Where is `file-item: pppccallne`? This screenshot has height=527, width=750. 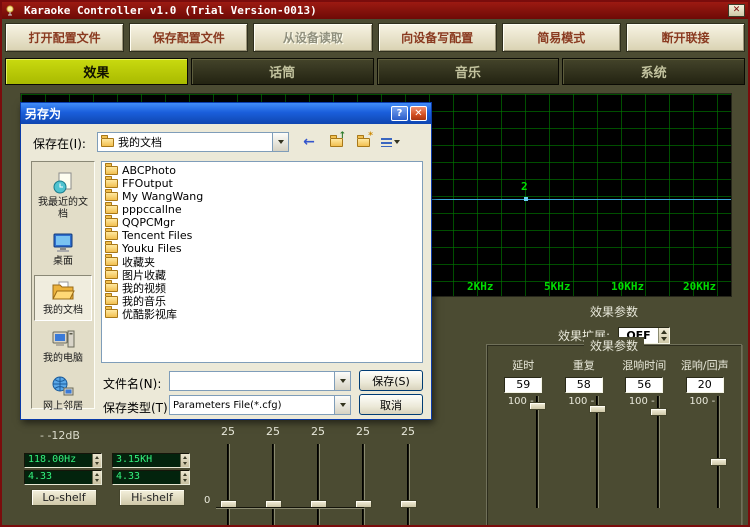 file-item: pppccallne is located at coordinates (262, 209).